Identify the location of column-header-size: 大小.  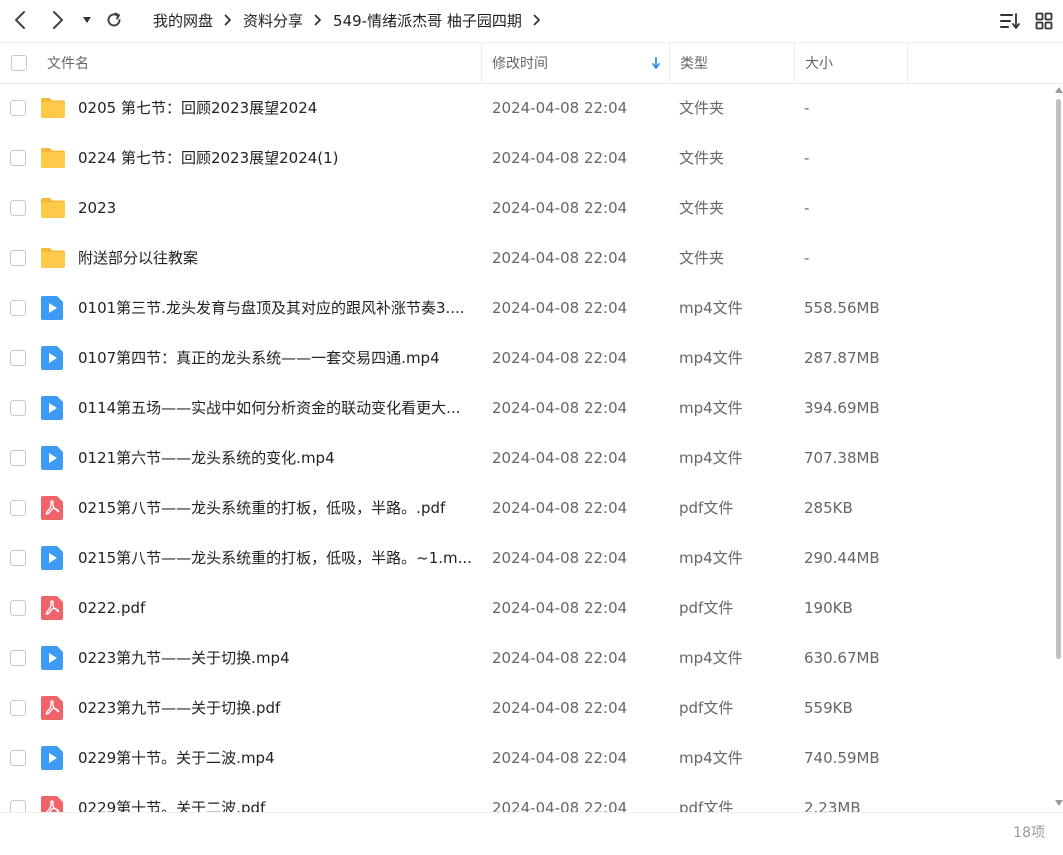
(819, 63).